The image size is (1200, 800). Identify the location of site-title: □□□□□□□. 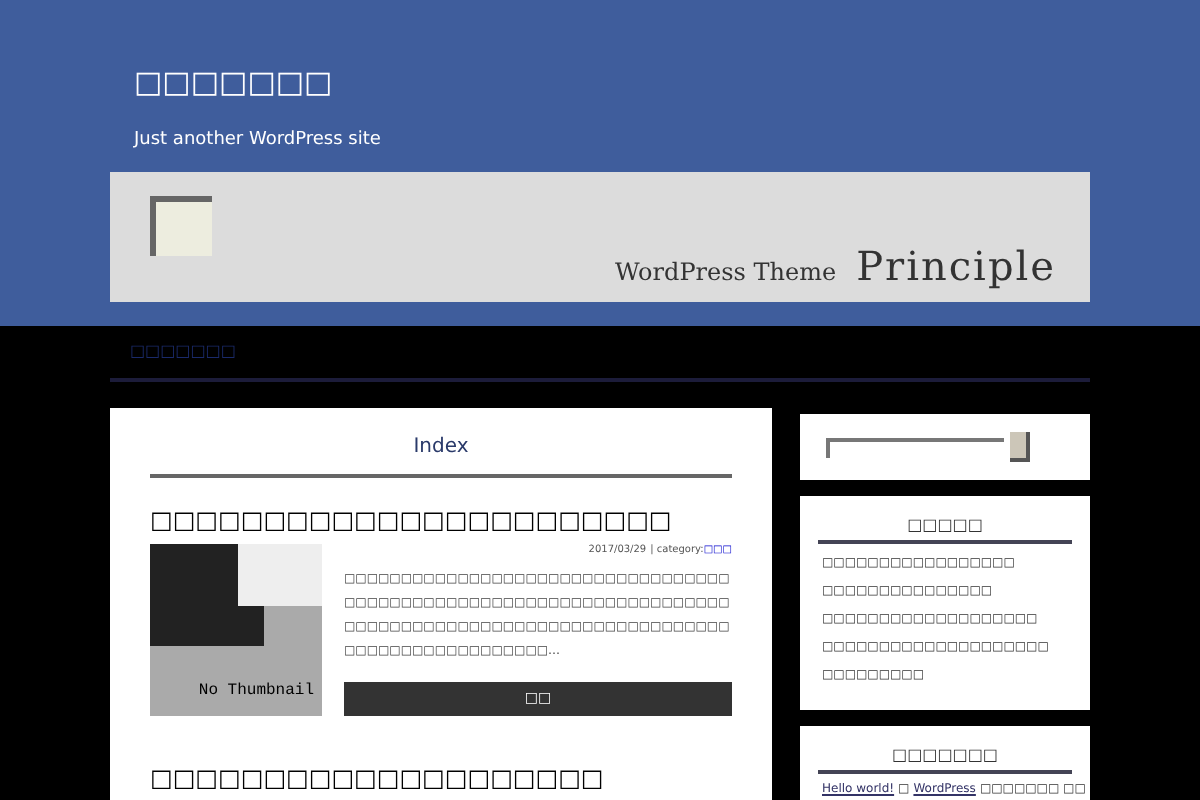
(233, 82).